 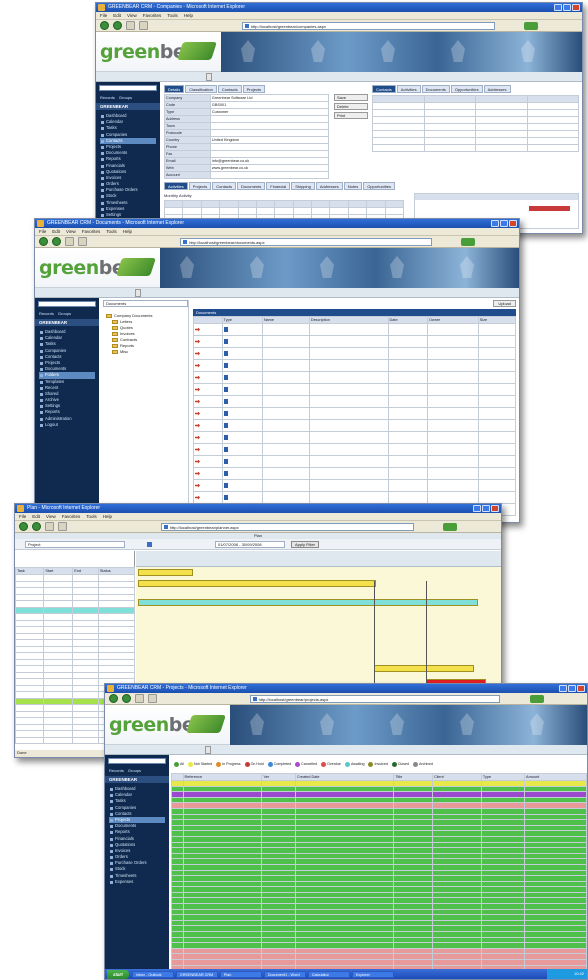 I want to click on date-range-field: 01/07/2008 - 30/09/2008, so click(x=250, y=544).